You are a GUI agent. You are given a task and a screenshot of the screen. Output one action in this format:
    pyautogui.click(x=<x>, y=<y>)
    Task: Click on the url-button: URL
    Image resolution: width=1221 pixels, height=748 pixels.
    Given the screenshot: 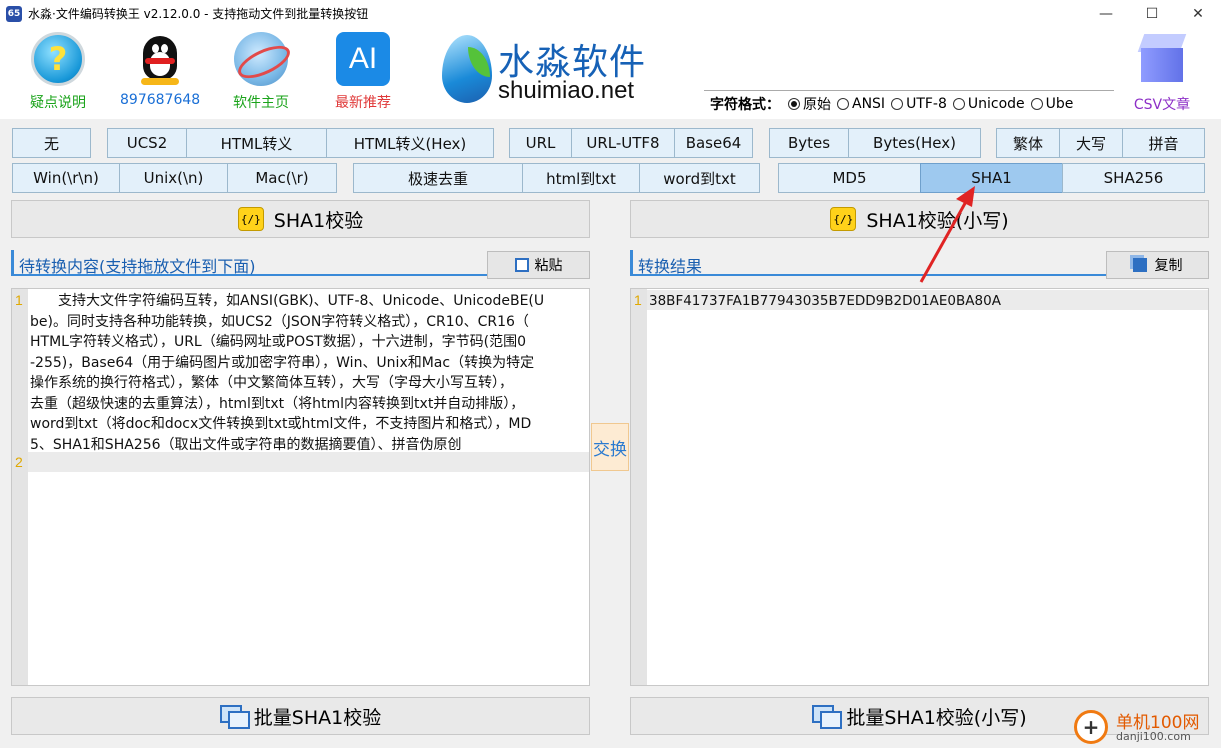 What is the action you would take?
    pyautogui.click(x=540, y=143)
    